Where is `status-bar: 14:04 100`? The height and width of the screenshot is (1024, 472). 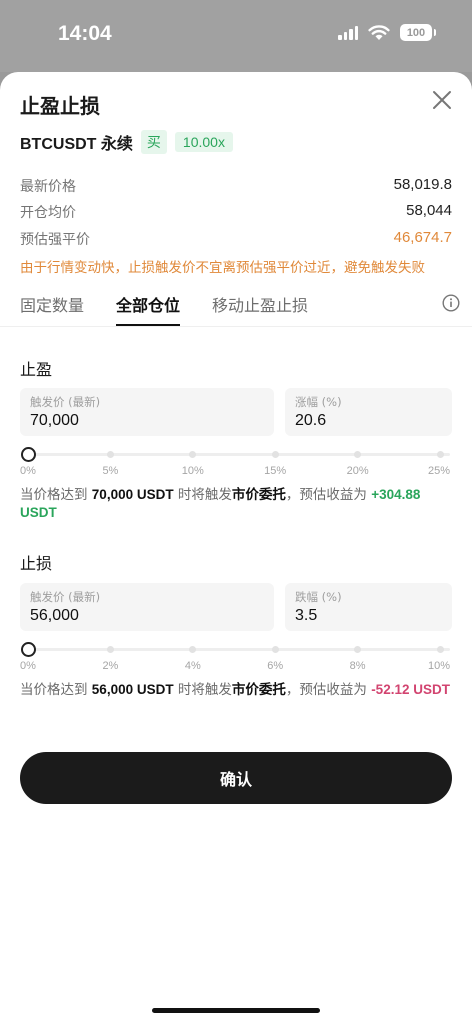 status-bar: 14:04 100 is located at coordinates (236, 36).